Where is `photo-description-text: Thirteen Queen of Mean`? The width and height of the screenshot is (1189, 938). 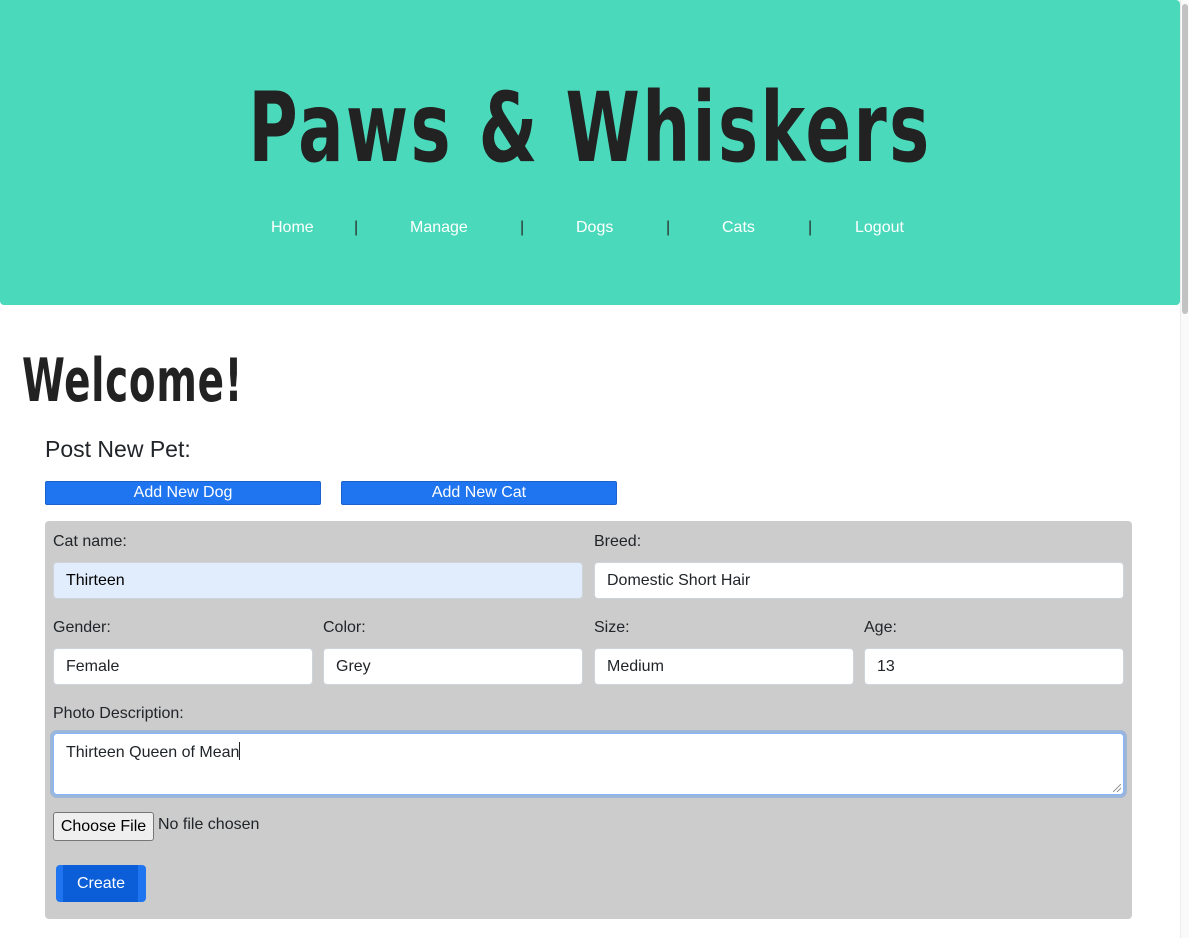 photo-description-text: Thirteen Queen of Mean is located at coordinates (153, 752).